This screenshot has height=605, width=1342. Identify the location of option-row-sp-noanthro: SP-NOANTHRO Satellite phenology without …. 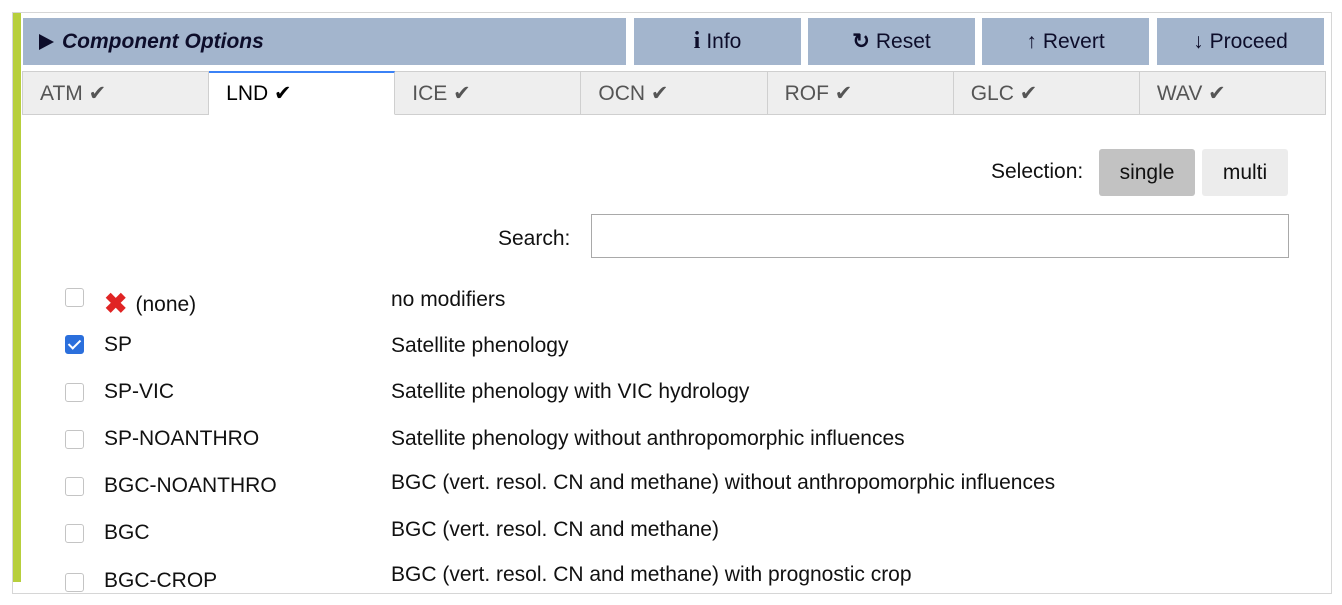
(671, 447).